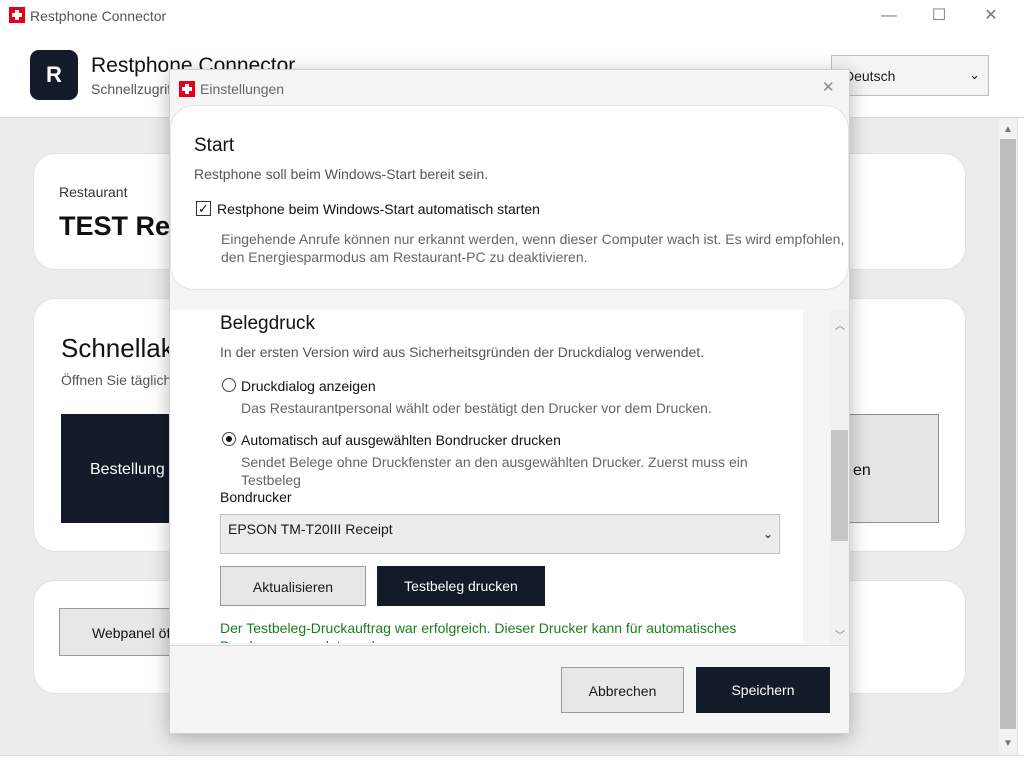 Image resolution: width=1024 pixels, height=768 pixels. Describe the element at coordinates (293, 586) in the screenshot. I see `refresh-button: Aktualisieren` at that location.